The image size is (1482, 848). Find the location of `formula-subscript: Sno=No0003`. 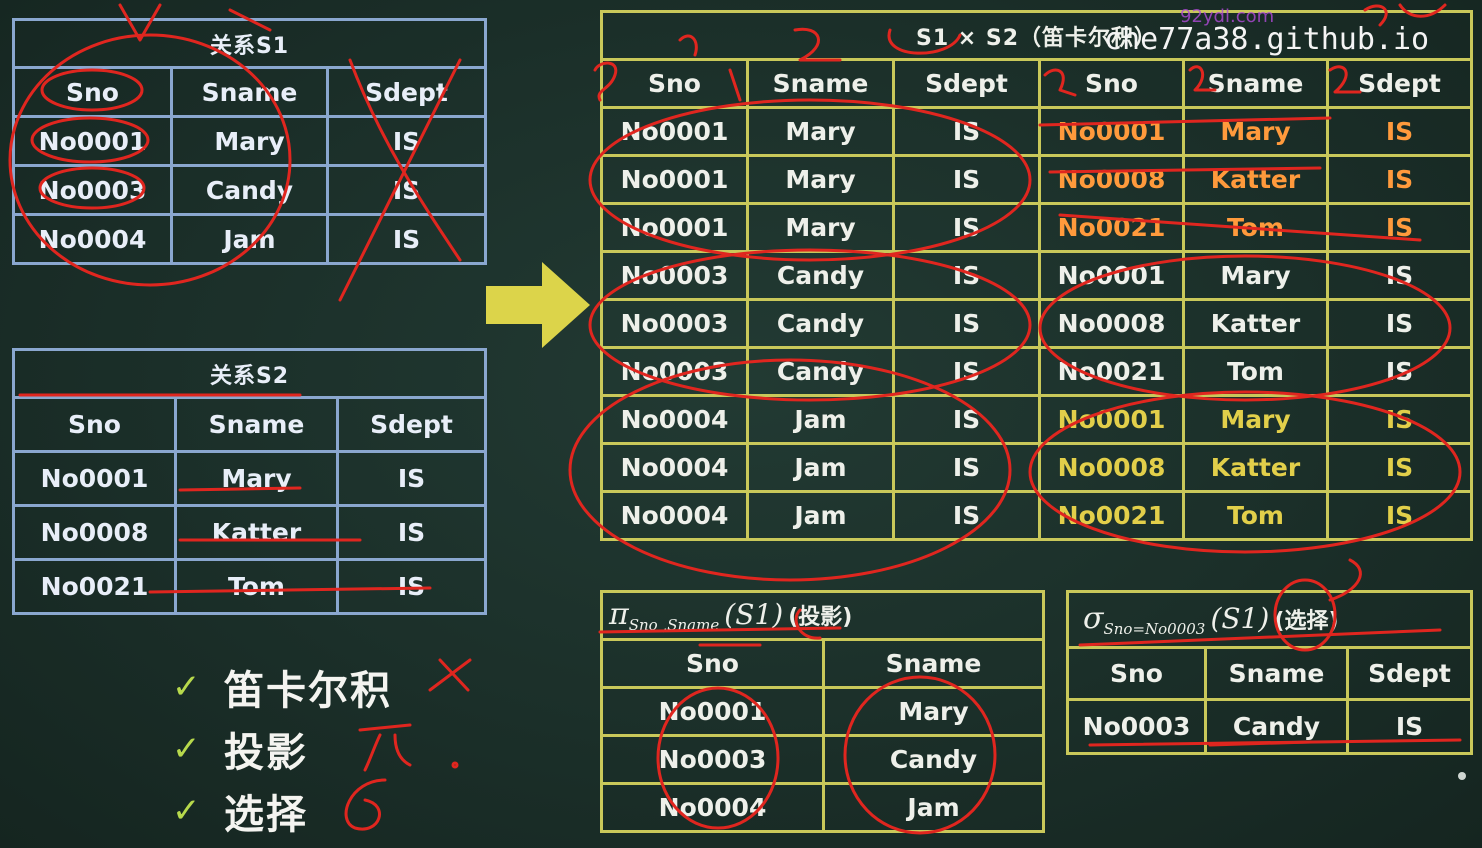

formula-subscript: Sno=No0003 is located at coordinates (1154, 629).